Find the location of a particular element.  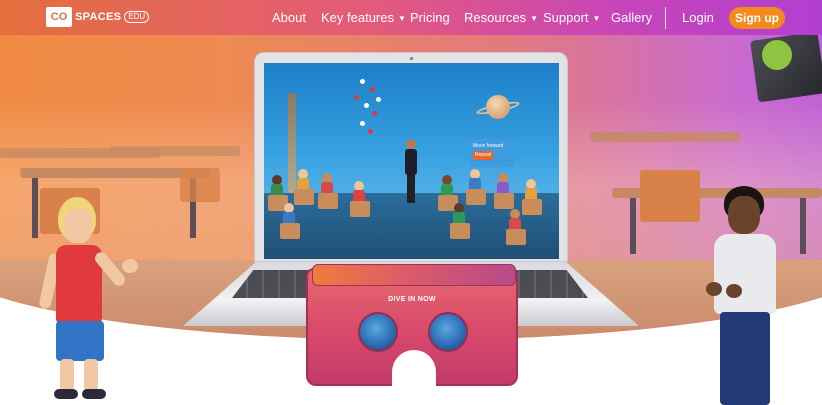

cospaces-edu-logo: CO SPACES EDU is located at coordinates (98, 17).